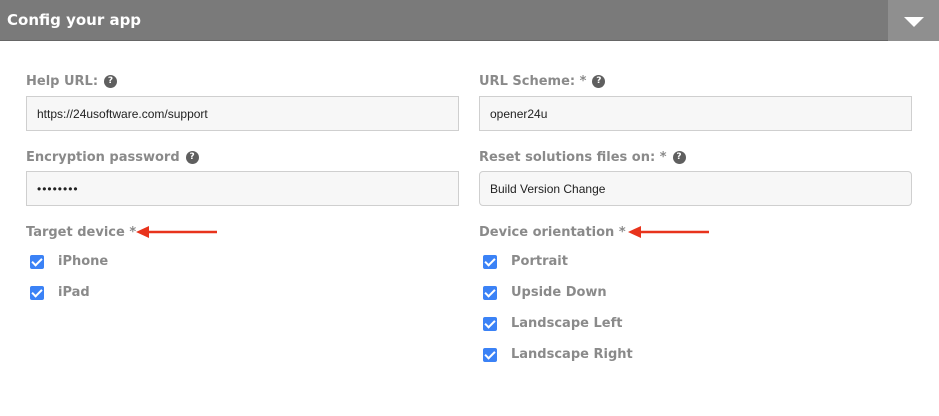  I want to click on device-orientation-label-text: Device orientation *, so click(552, 232).